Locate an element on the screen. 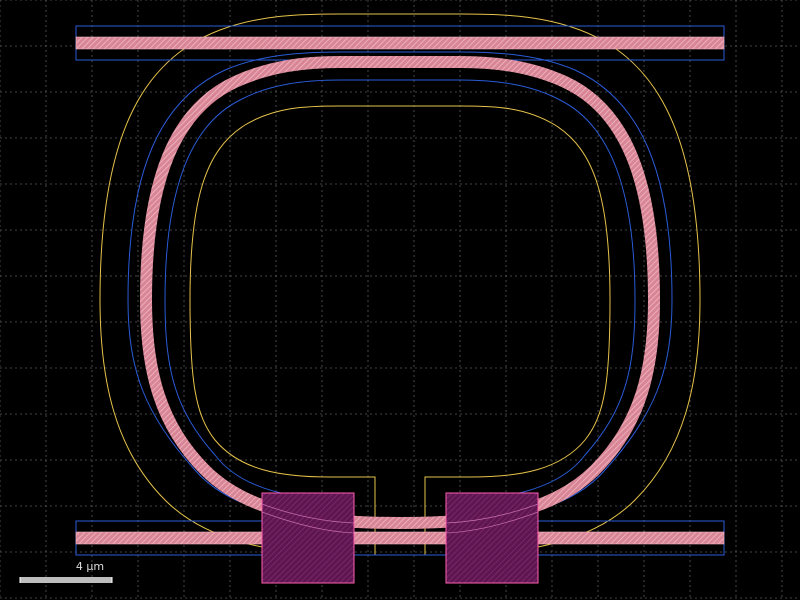  left-contact-pad is located at coordinates (308, 538).